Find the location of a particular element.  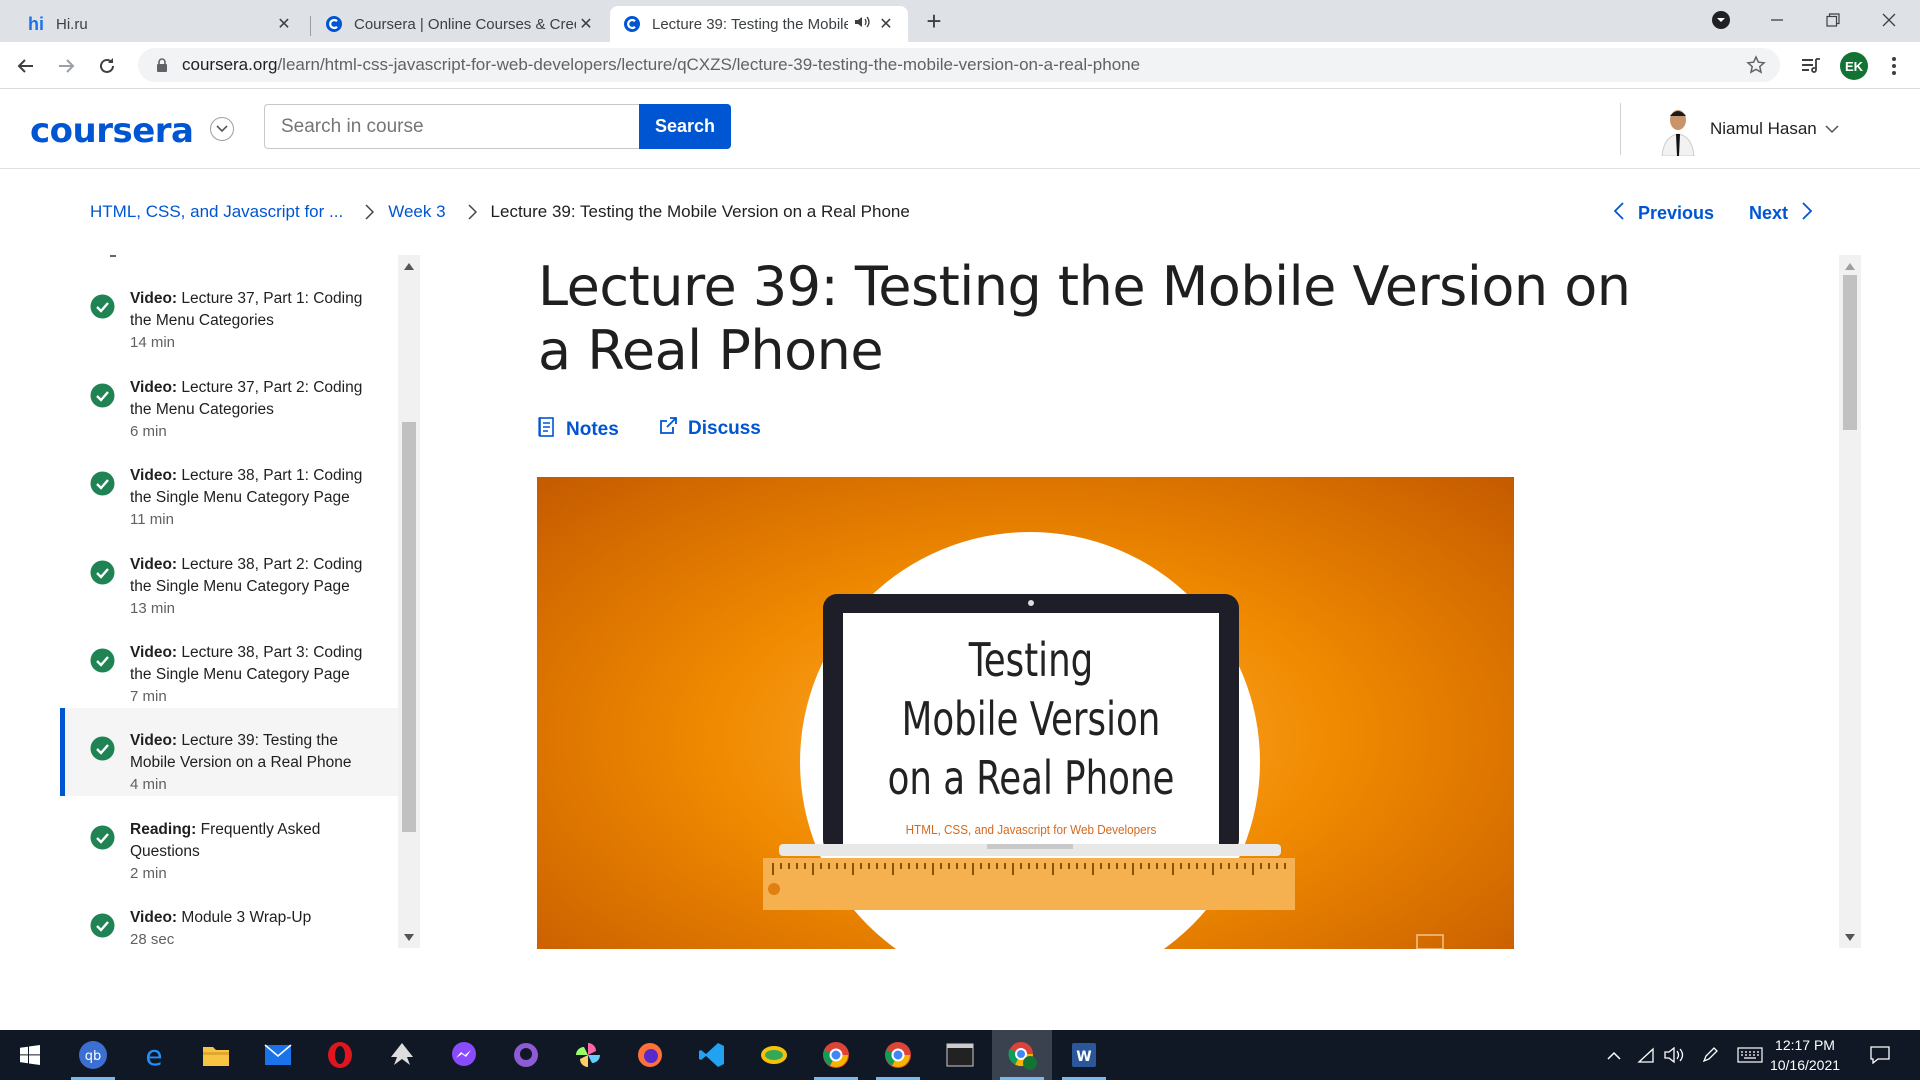

browser-menu-icon is located at coordinates (1894, 66).